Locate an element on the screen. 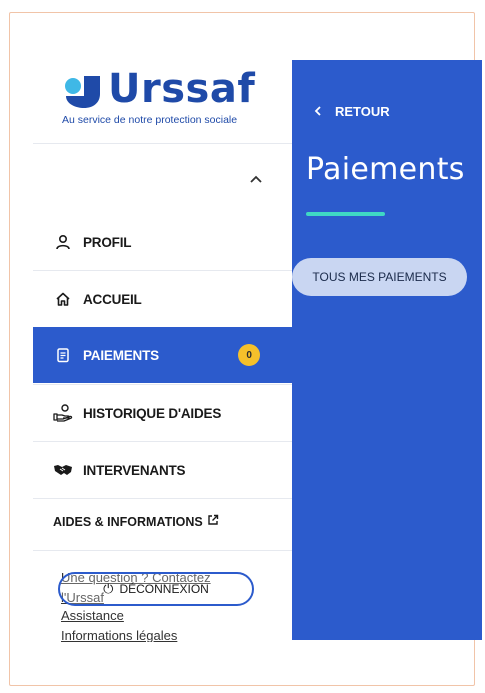 The width and height of the screenshot is (485, 693). chevron-left-icon is located at coordinates (317, 111).